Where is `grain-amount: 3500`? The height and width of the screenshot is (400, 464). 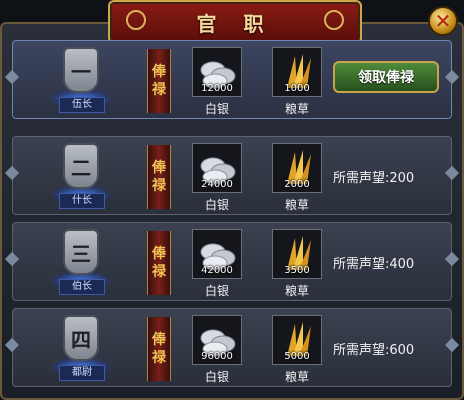
grain-amount: 3500 is located at coordinates (297, 270).